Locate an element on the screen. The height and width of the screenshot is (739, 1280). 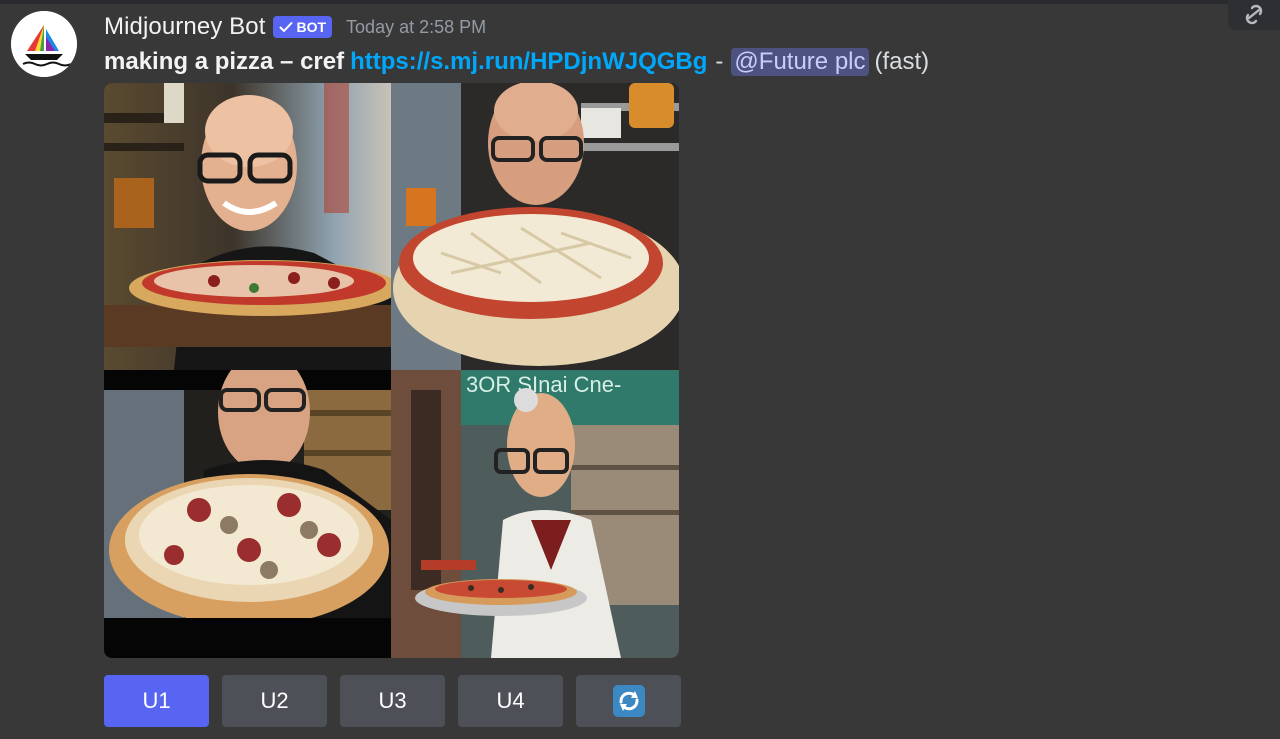
bot-badge: BOT is located at coordinates (303, 27).